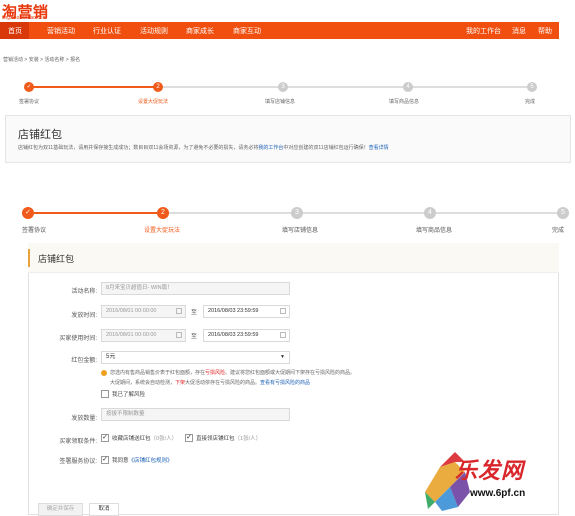 This screenshot has width=575, height=516. Describe the element at coordinates (246, 311) in the screenshot. I see `issue-end-input: 2016/08/03 23:59:59` at that location.